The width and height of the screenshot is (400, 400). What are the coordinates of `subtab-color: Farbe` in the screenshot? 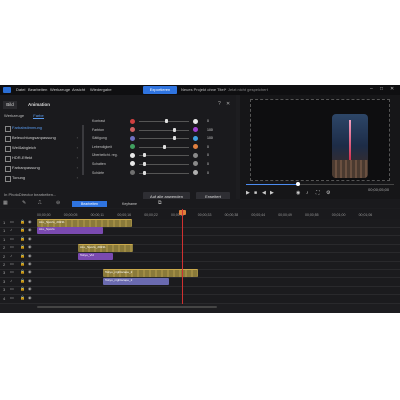 It's located at (38, 116).